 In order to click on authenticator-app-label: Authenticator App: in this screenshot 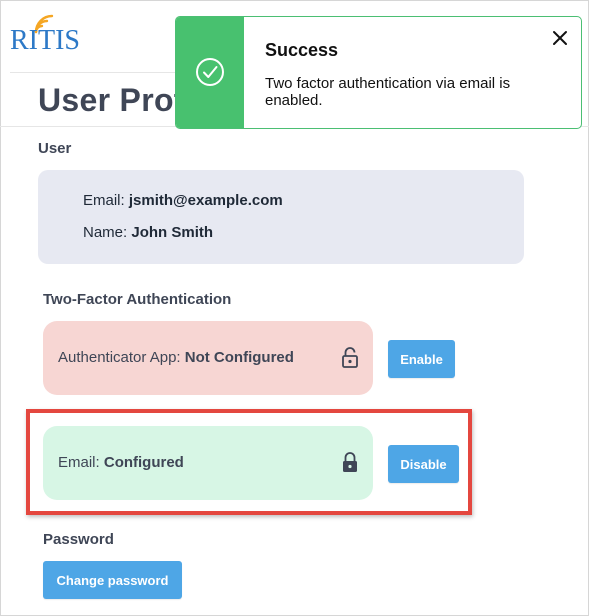, I will do `click(119, 357)`.